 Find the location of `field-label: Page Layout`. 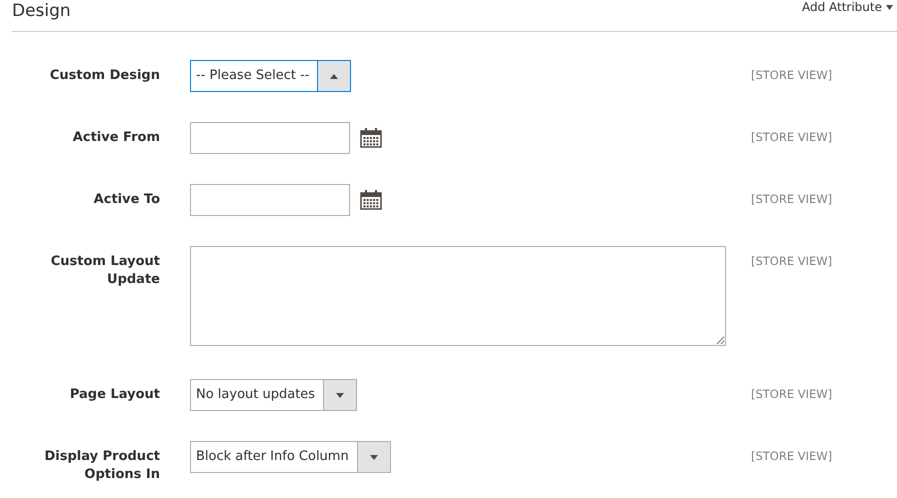

field-label: Page Layout is located at coordinates (114, 395).